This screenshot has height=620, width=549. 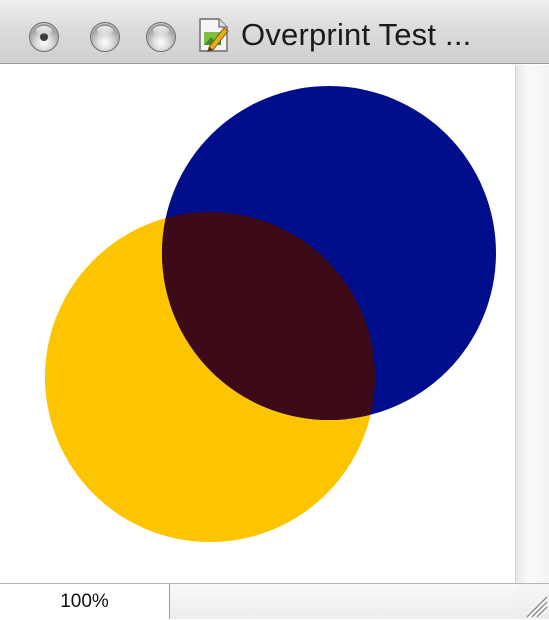 I want to click on zoom-button, so click(x=161, y=37).